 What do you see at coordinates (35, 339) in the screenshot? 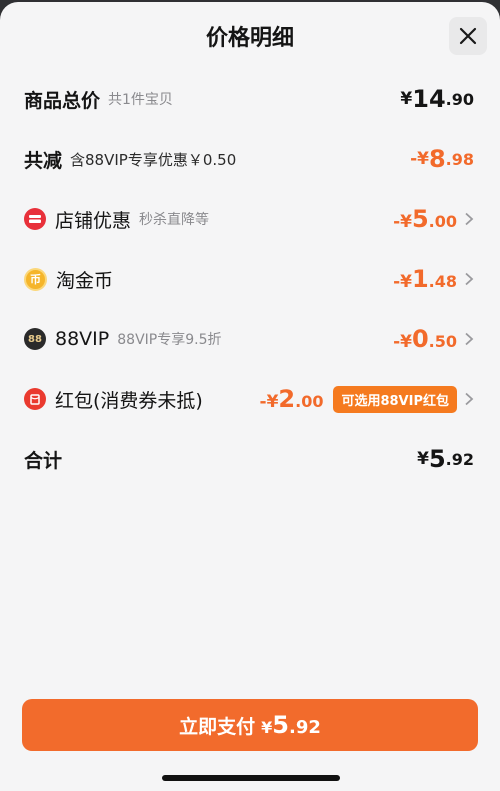
I see `vip-88-icon: 88` at bounding box center [35, 339].